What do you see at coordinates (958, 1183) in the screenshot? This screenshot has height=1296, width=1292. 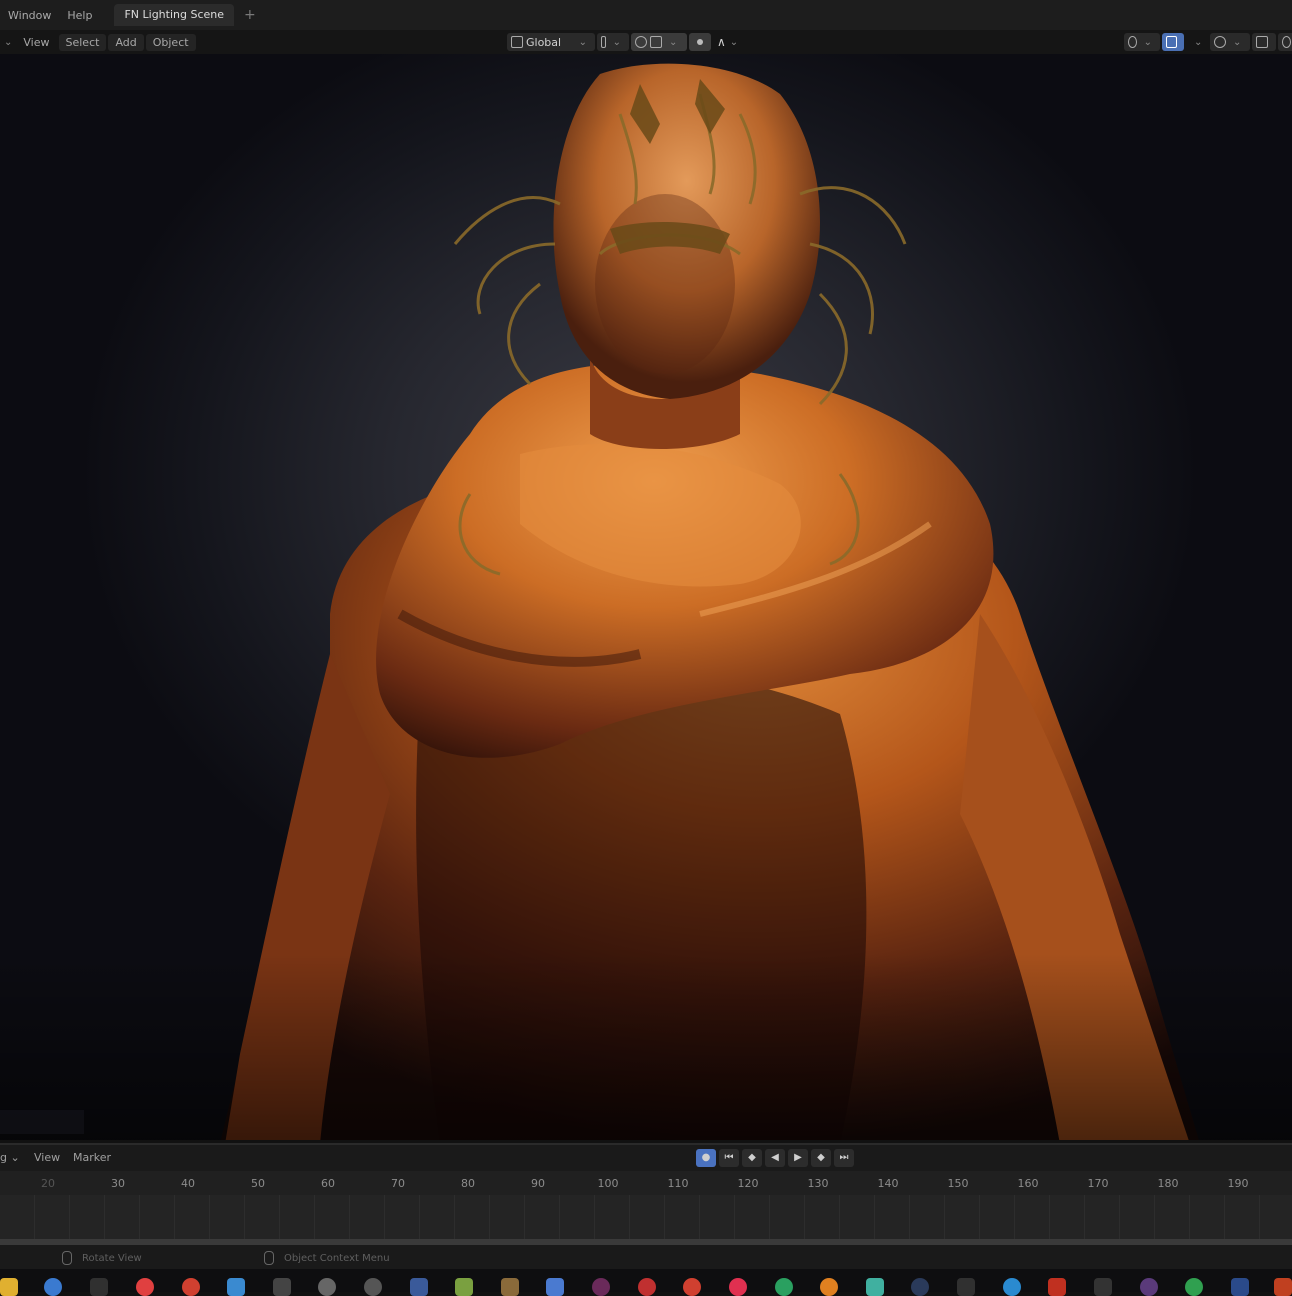 I see `frame-tick: 150` at bounding box center [958, 1183].